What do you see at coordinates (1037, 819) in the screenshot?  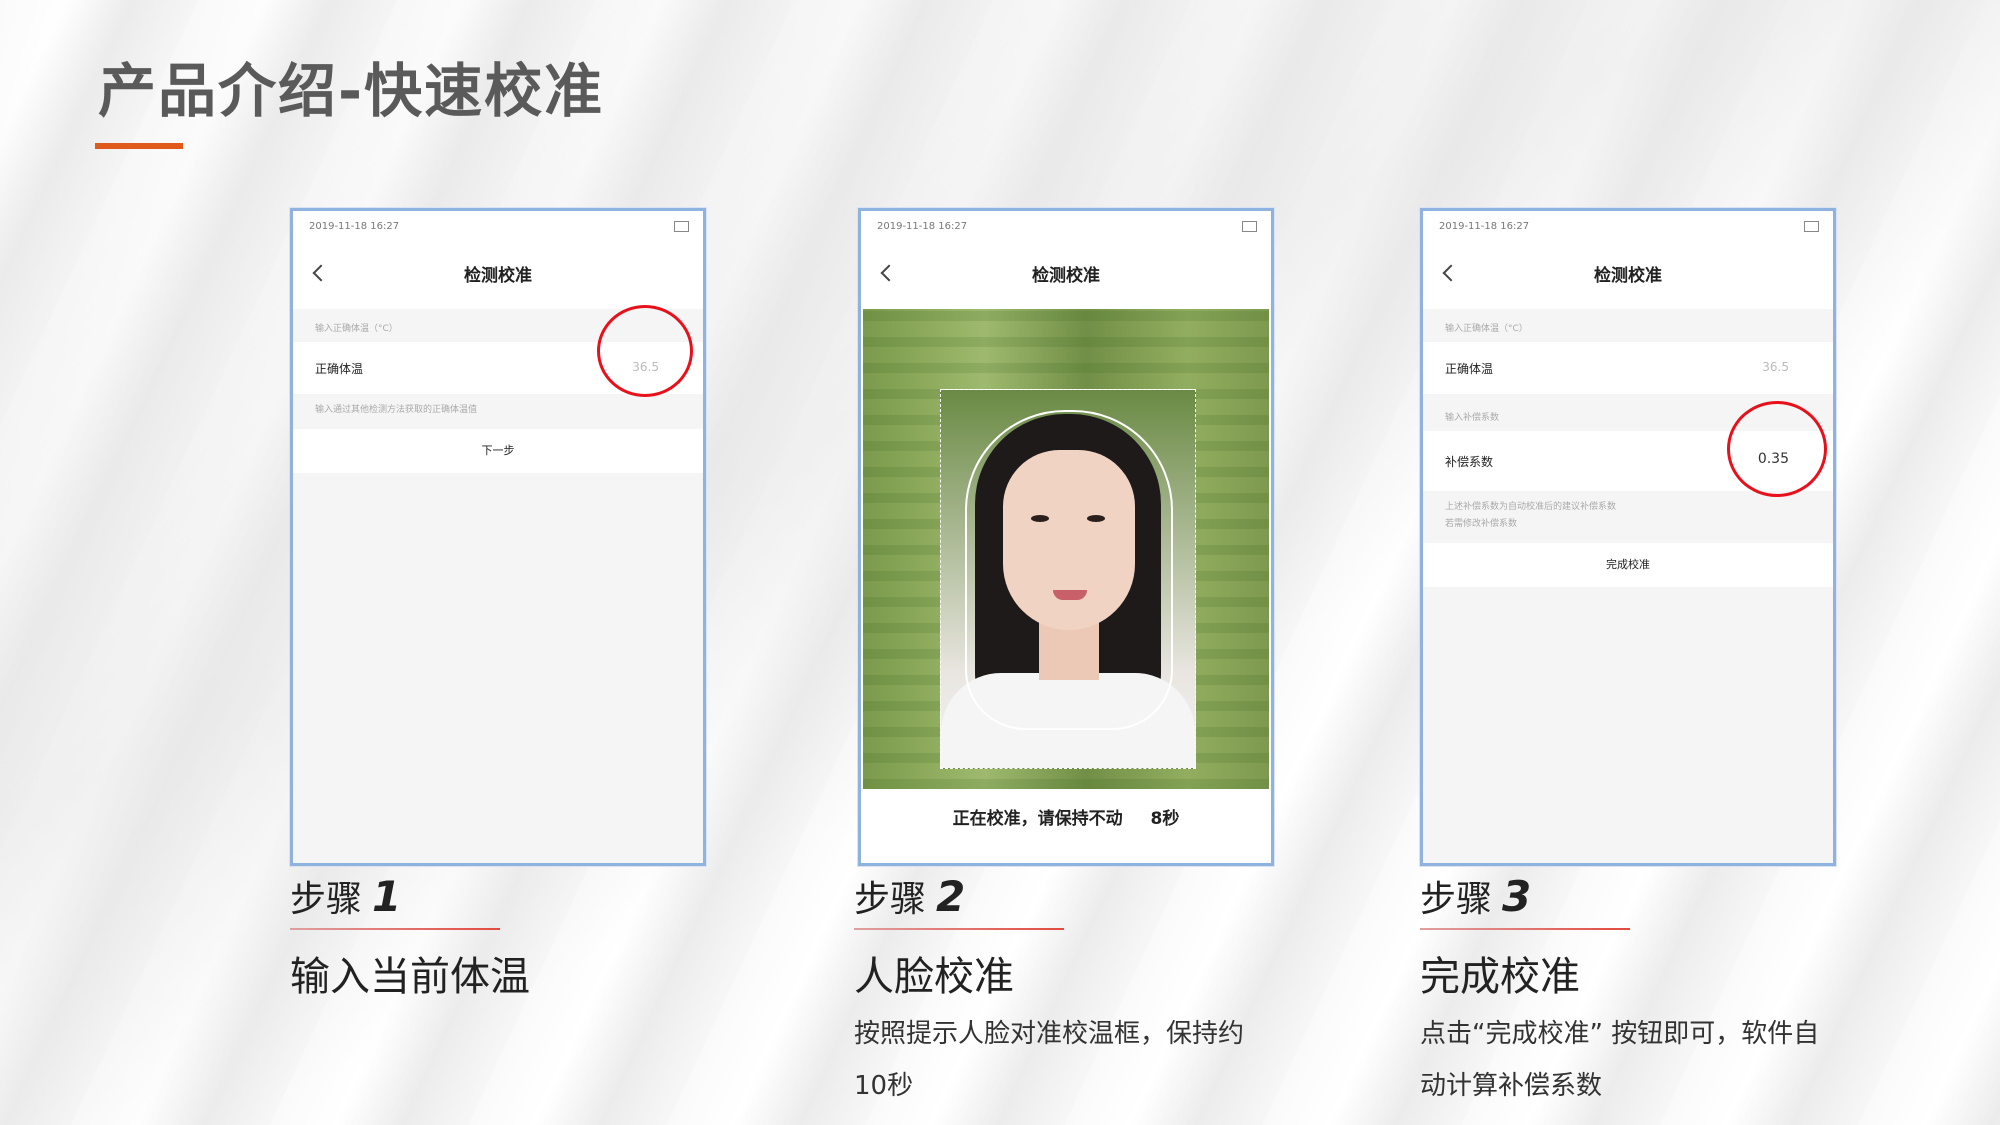 I see `calibration-text: 正在校准，请保持不动` at bounding box center [1037, 819].